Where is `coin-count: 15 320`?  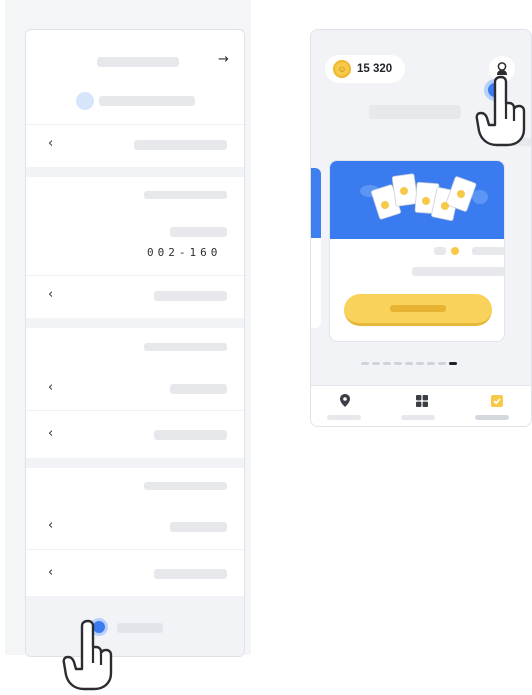
coin-count: 15 320 is located at coordinates (375, 69).